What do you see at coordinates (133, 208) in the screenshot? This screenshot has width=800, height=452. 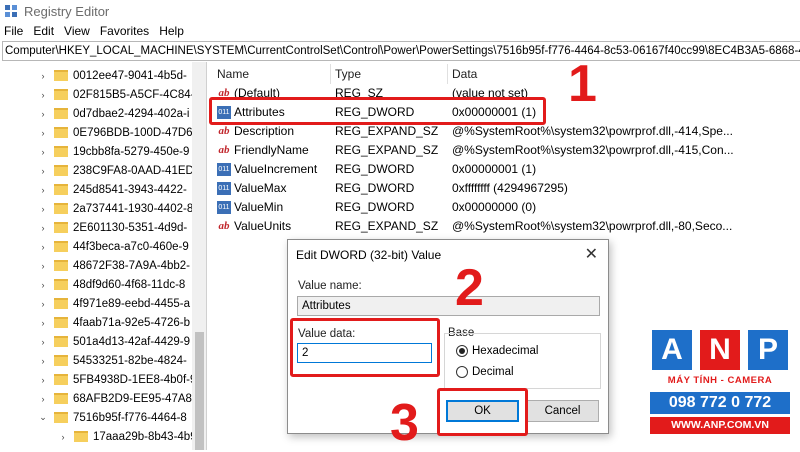 I see `tree-item-label: 2a737441-1930-4402-8` at bounding box center [133, 208].